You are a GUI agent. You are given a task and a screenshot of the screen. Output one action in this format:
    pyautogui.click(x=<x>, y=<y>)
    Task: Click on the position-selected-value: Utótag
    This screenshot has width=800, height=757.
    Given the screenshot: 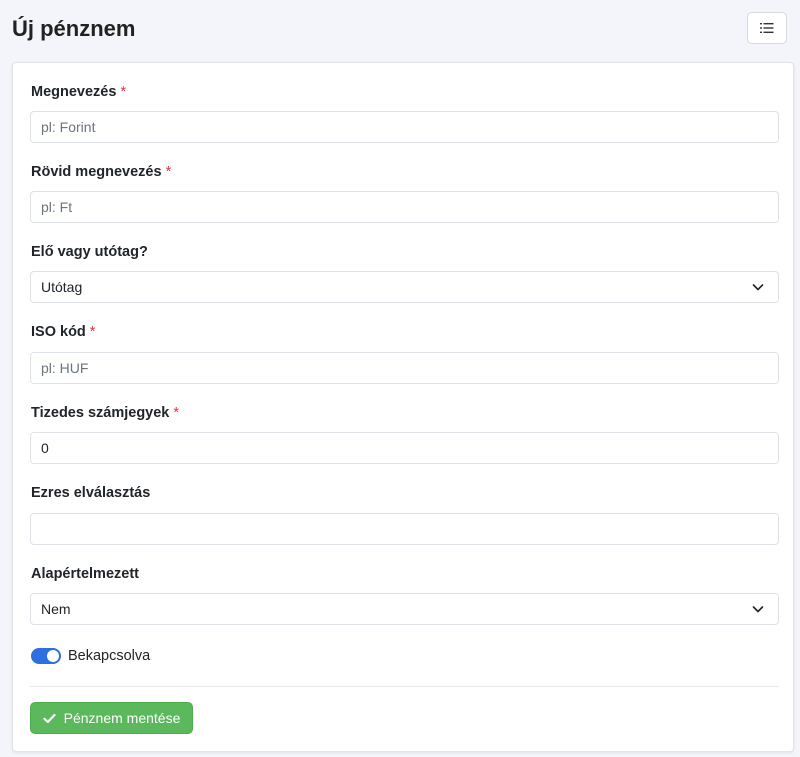 What is the action you would take?
    pyautogui.click(x=62, y=287)
    